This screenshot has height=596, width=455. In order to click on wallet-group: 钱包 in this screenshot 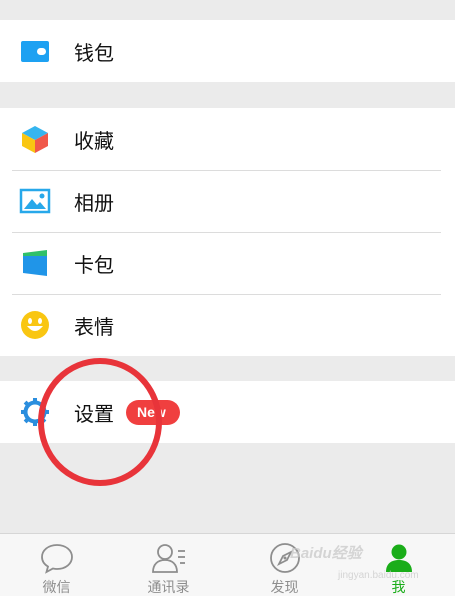, I will do `click(227, 51)`.